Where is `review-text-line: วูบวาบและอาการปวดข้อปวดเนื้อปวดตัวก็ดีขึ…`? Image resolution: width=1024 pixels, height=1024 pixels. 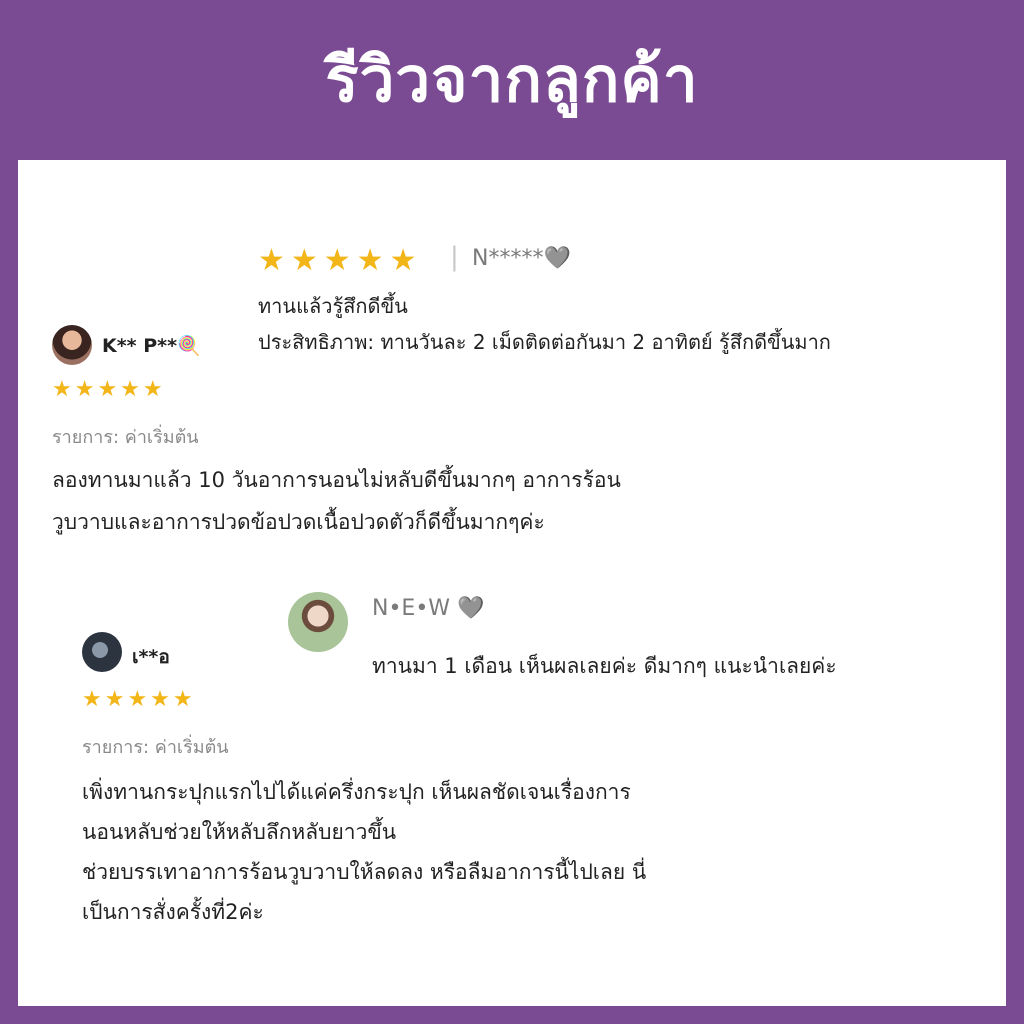 review-text-line: วูบวาบและอาการปวดข้อปวดเนื้อปวดตัวก็ดีขึ… is located at coordinates (298, 522).